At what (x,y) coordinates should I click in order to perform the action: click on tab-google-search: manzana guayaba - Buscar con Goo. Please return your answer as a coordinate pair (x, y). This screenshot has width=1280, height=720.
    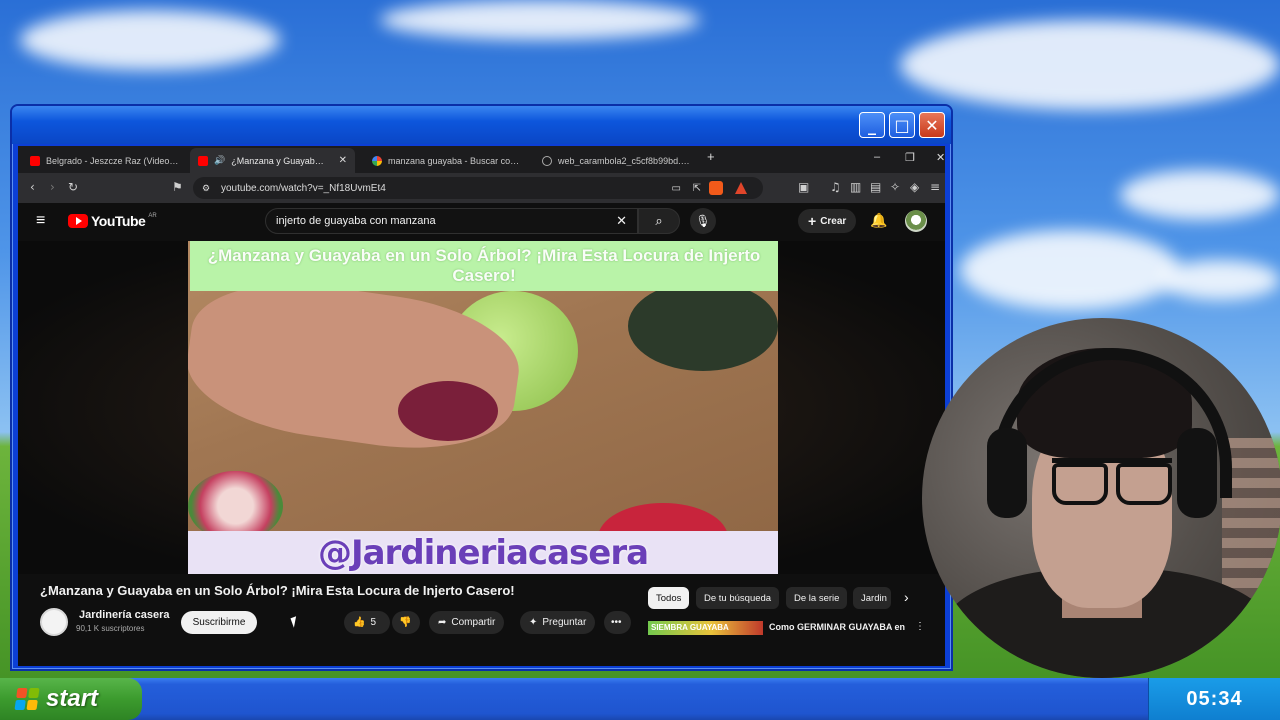
    Looking at the image, I should click on (446, 160).